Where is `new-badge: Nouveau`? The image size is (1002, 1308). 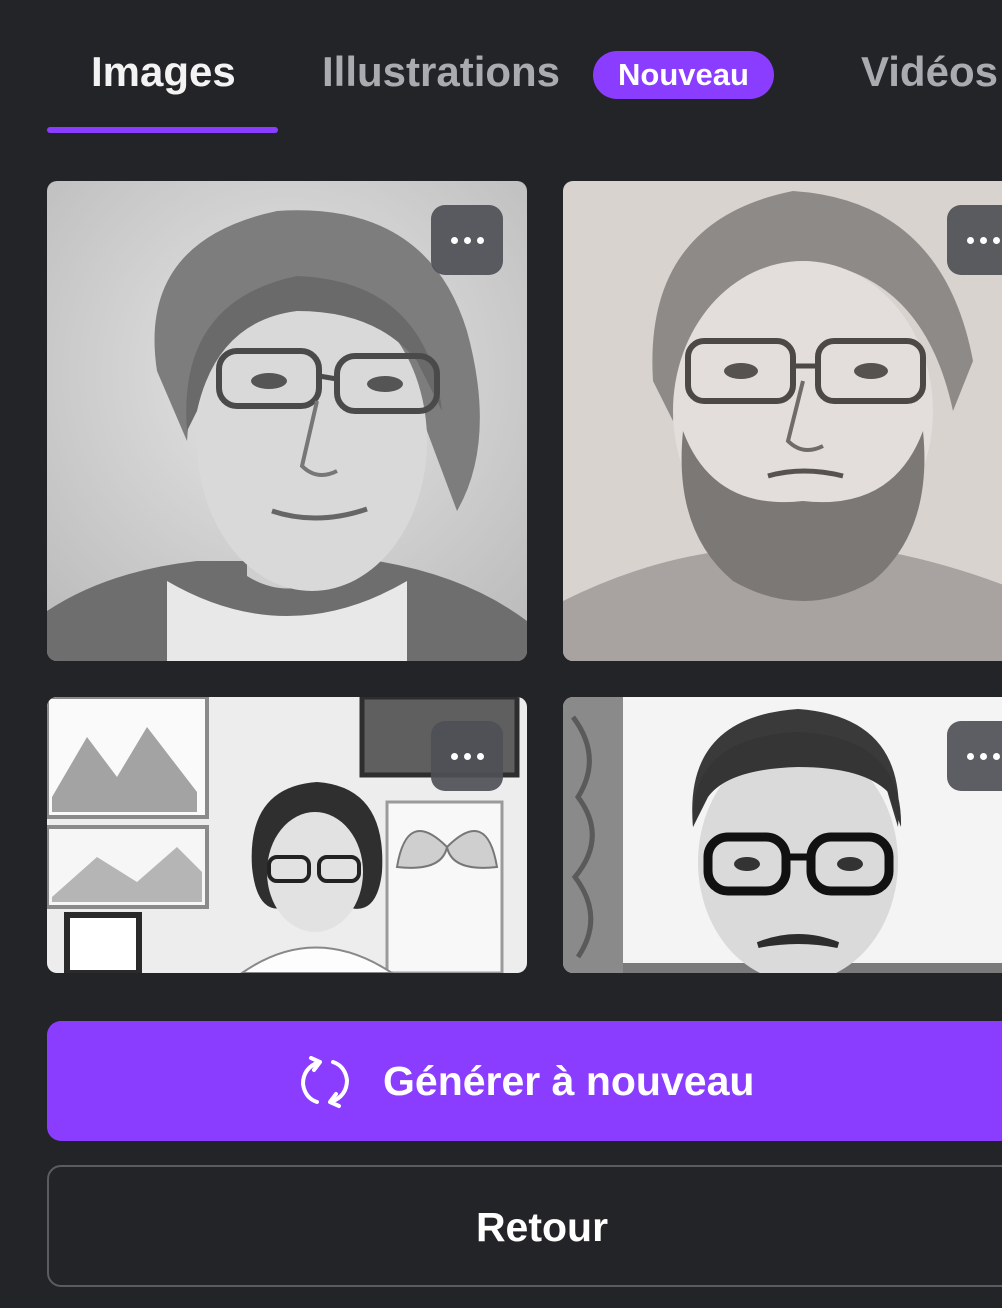 new-badge: Nouveau is located at coordinates (683, 75).